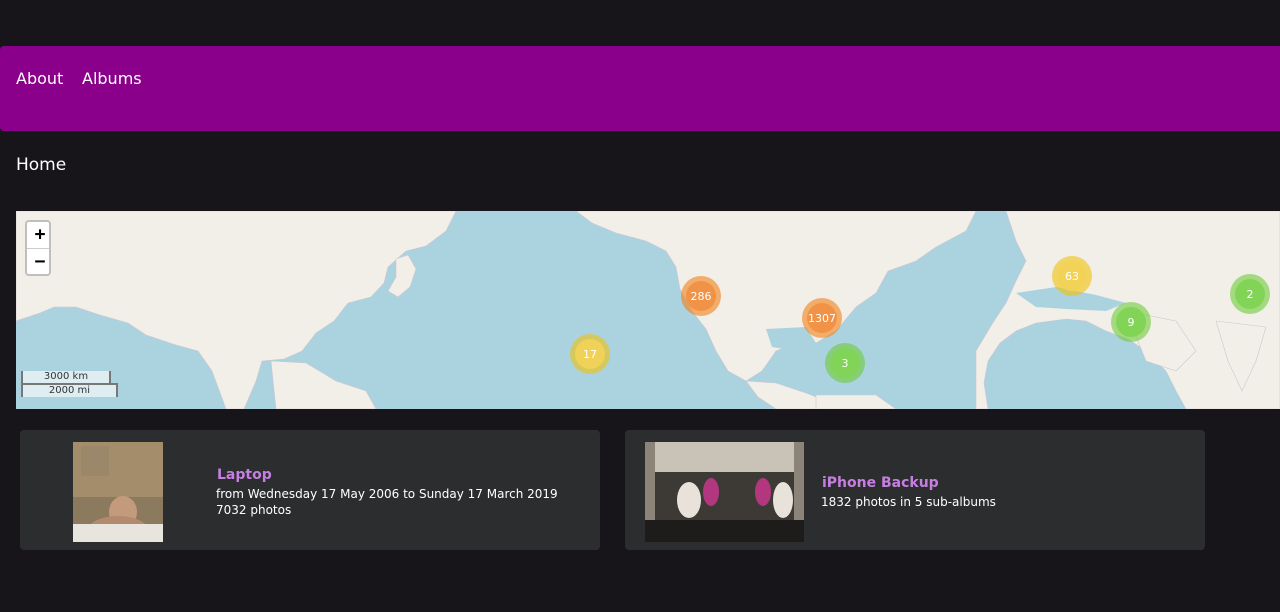  I want to click on scale-mi: 2000 mi, so click(69, 390).